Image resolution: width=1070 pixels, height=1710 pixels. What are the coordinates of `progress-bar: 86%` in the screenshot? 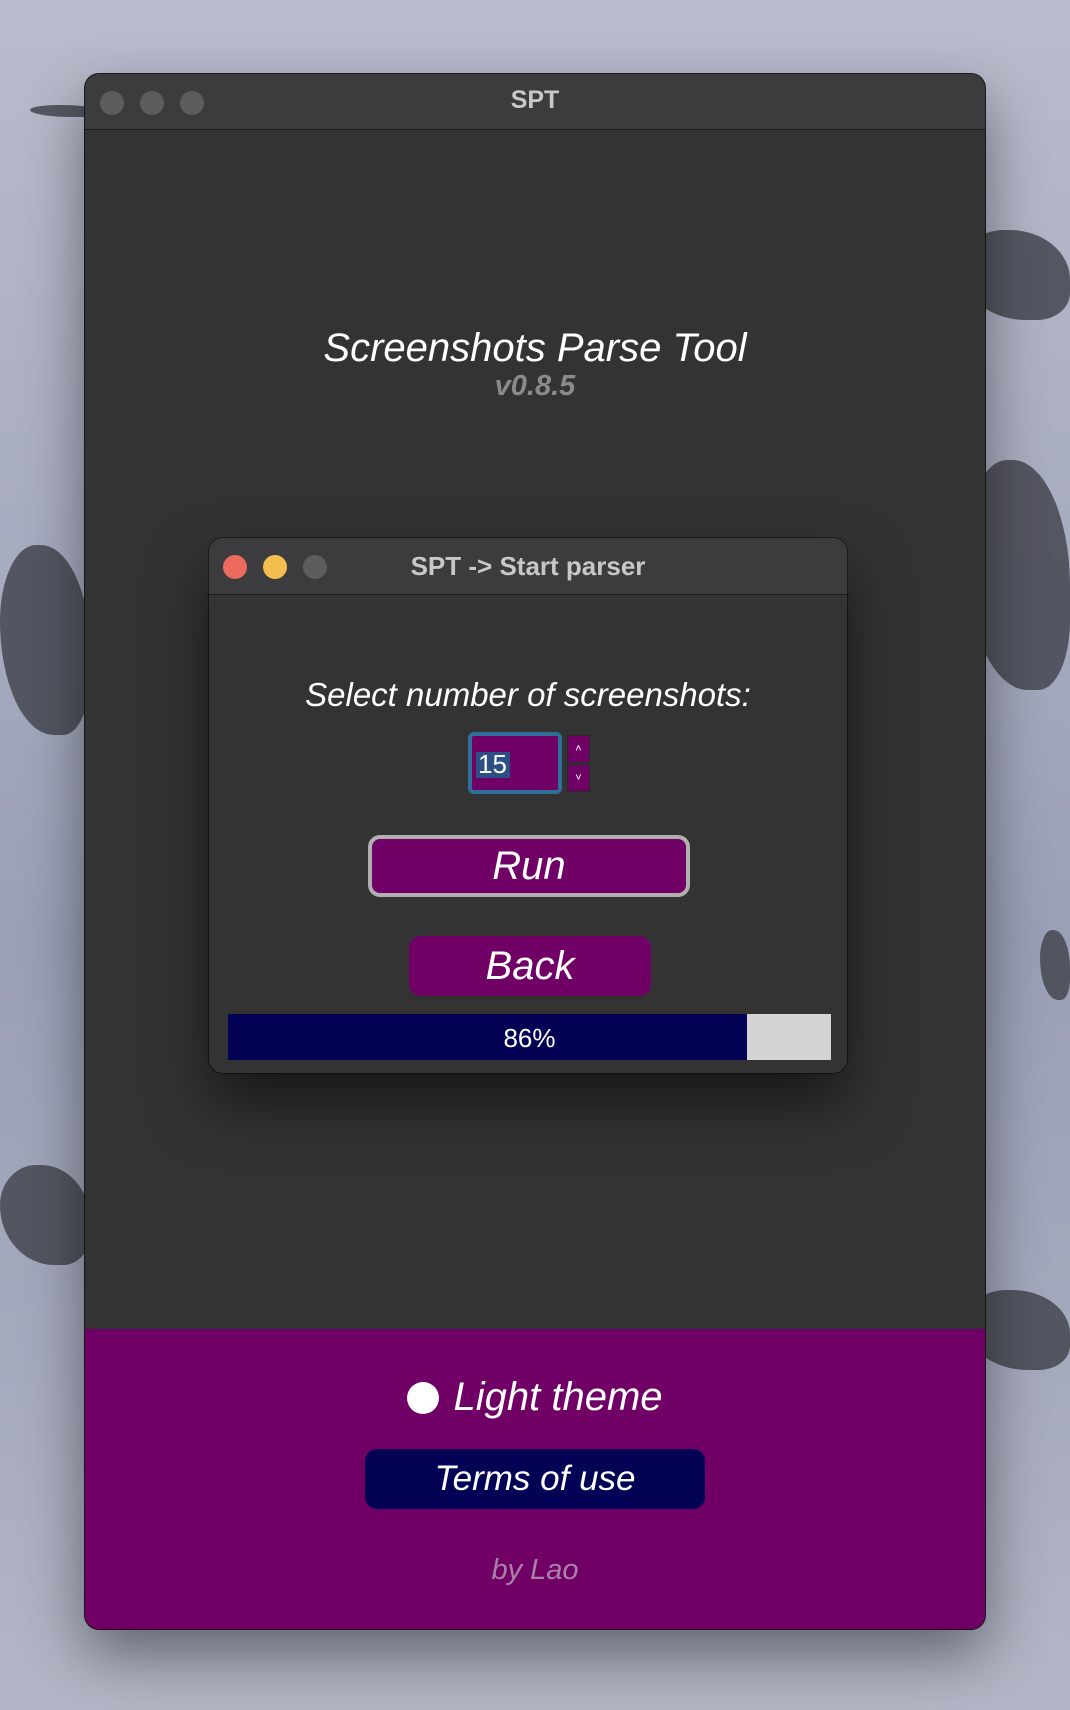 It's located at (529, 1037).